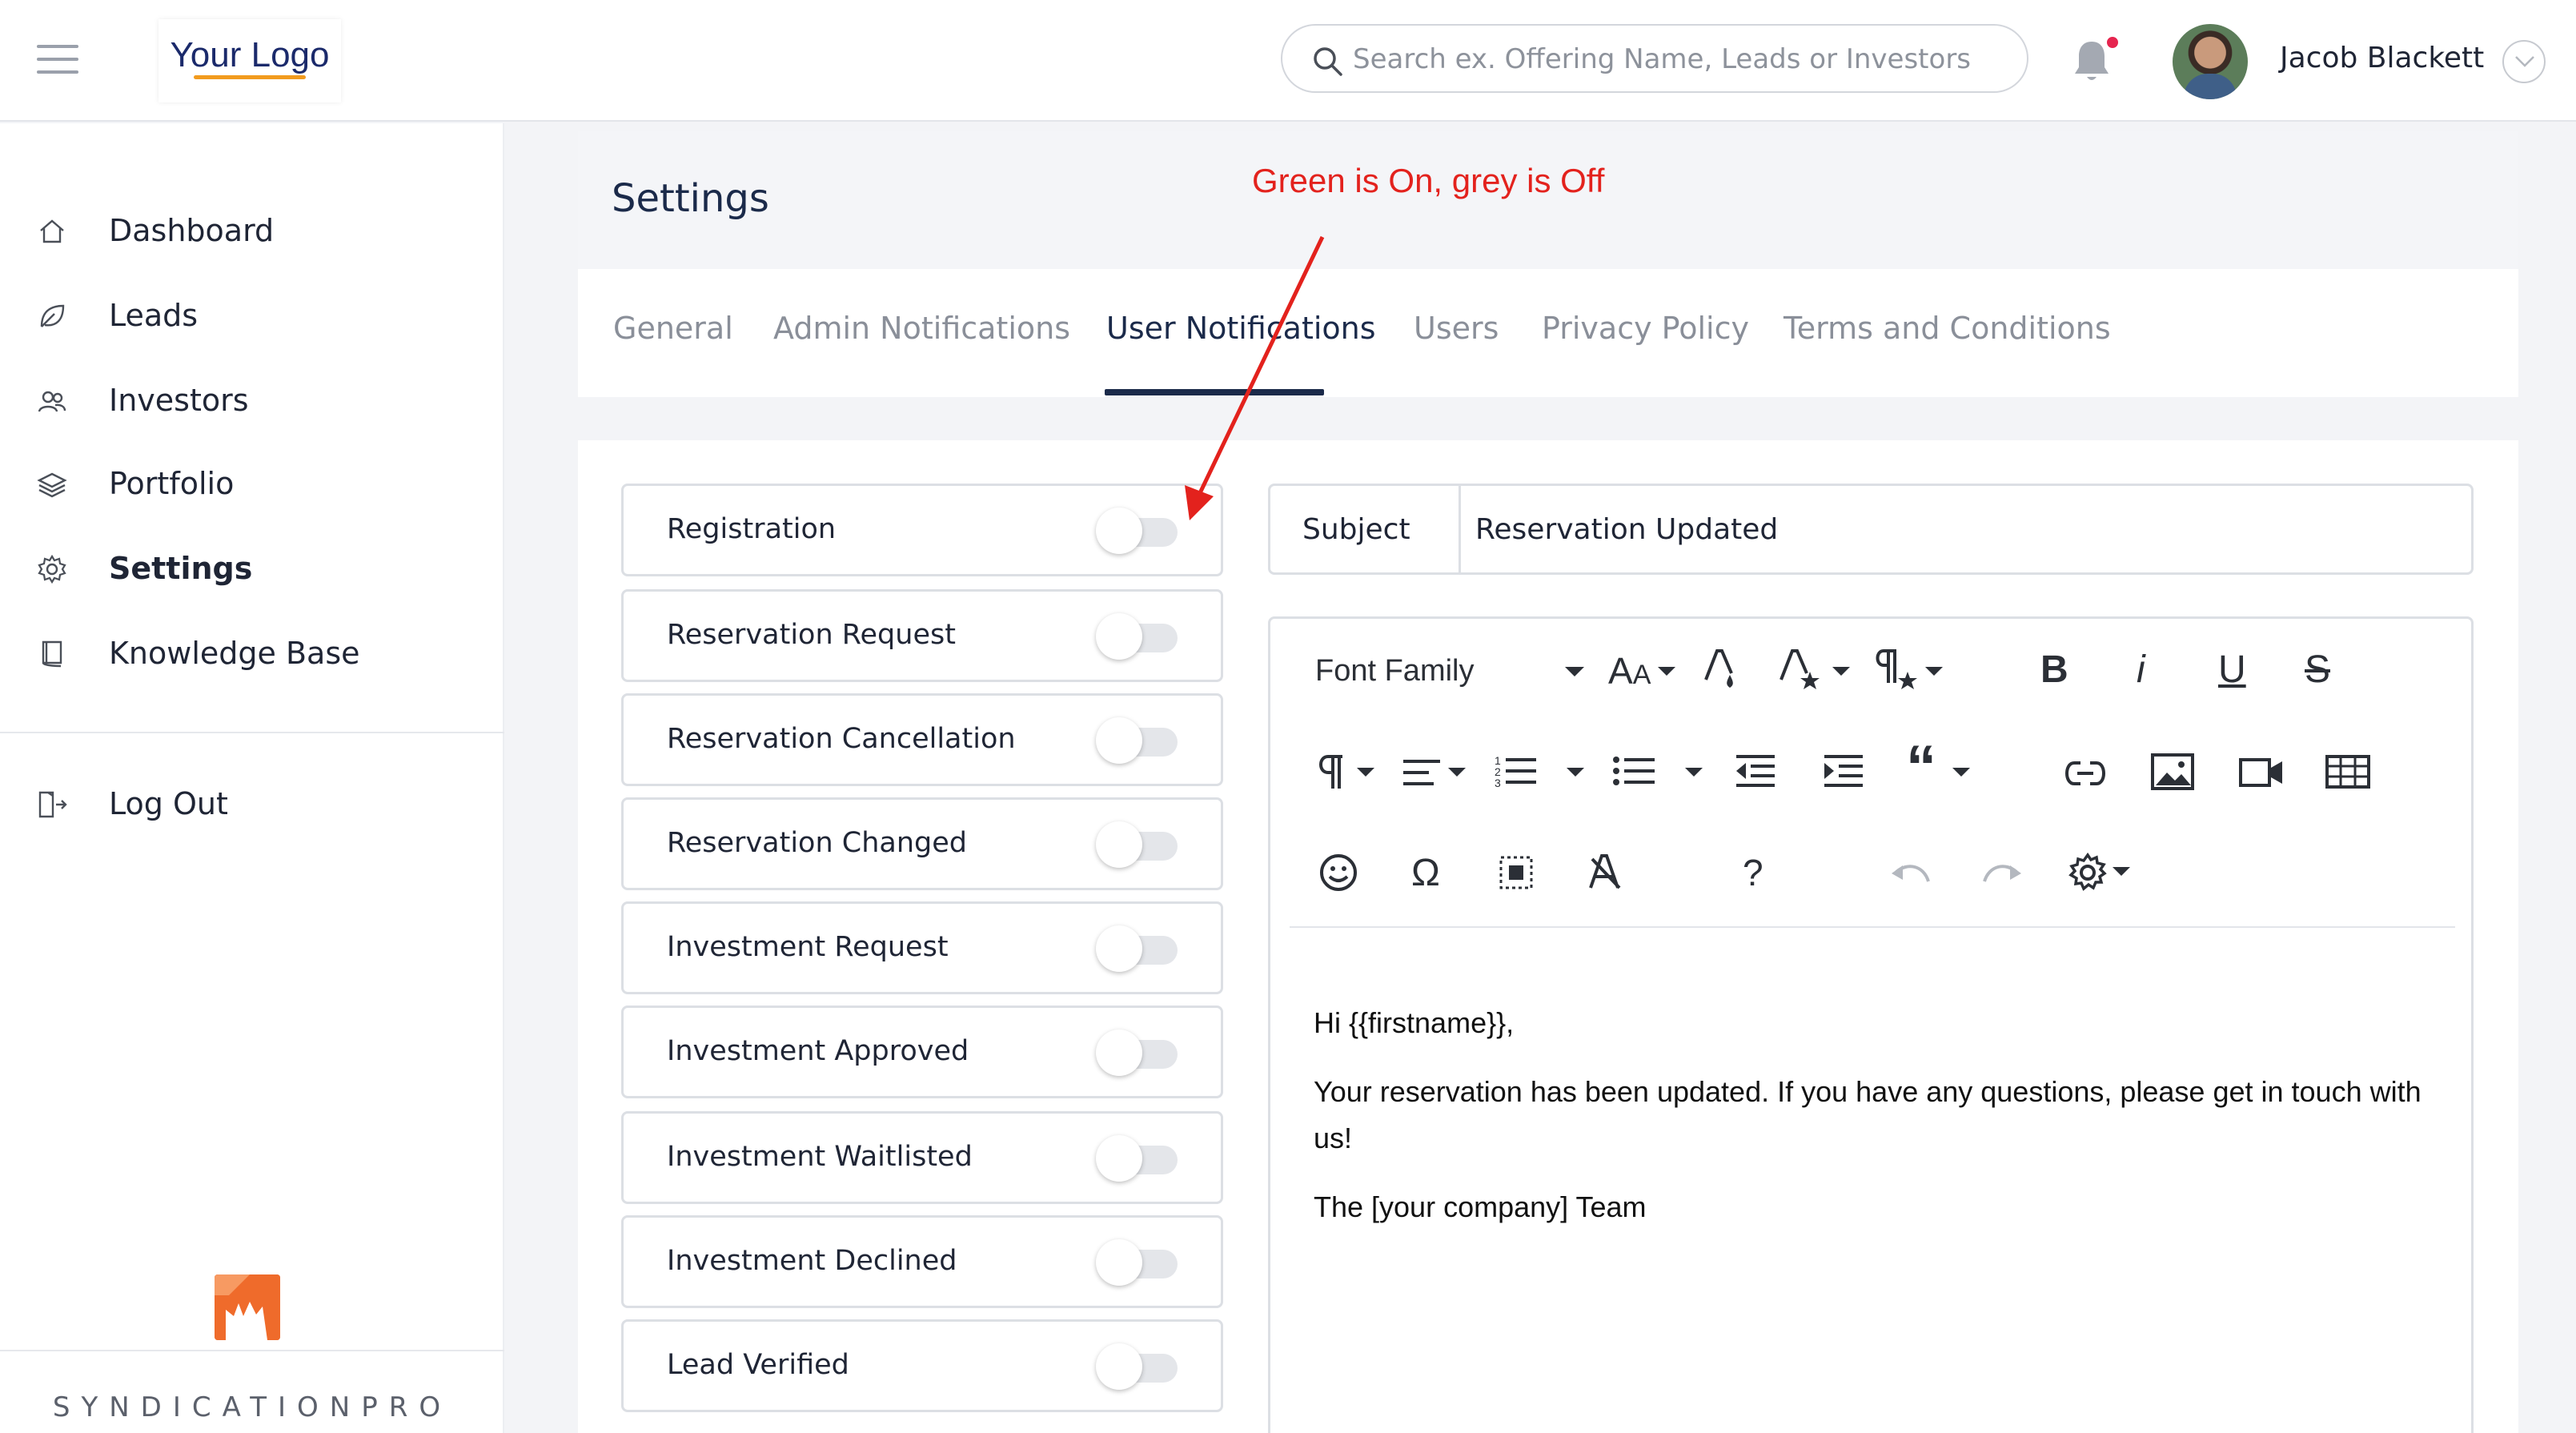 The width and height of the screenshot is (2576, 1433). I want to click on sidebar-divider, so click(252, 732).